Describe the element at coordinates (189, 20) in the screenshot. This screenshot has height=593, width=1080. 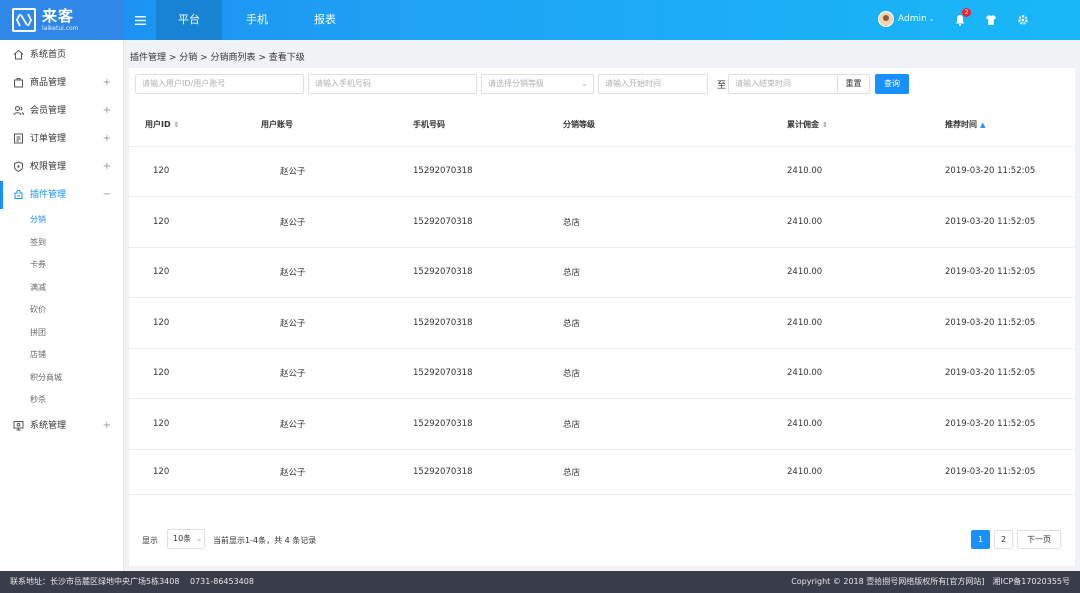
I see `nav-tab-platform: 平台` at that location.